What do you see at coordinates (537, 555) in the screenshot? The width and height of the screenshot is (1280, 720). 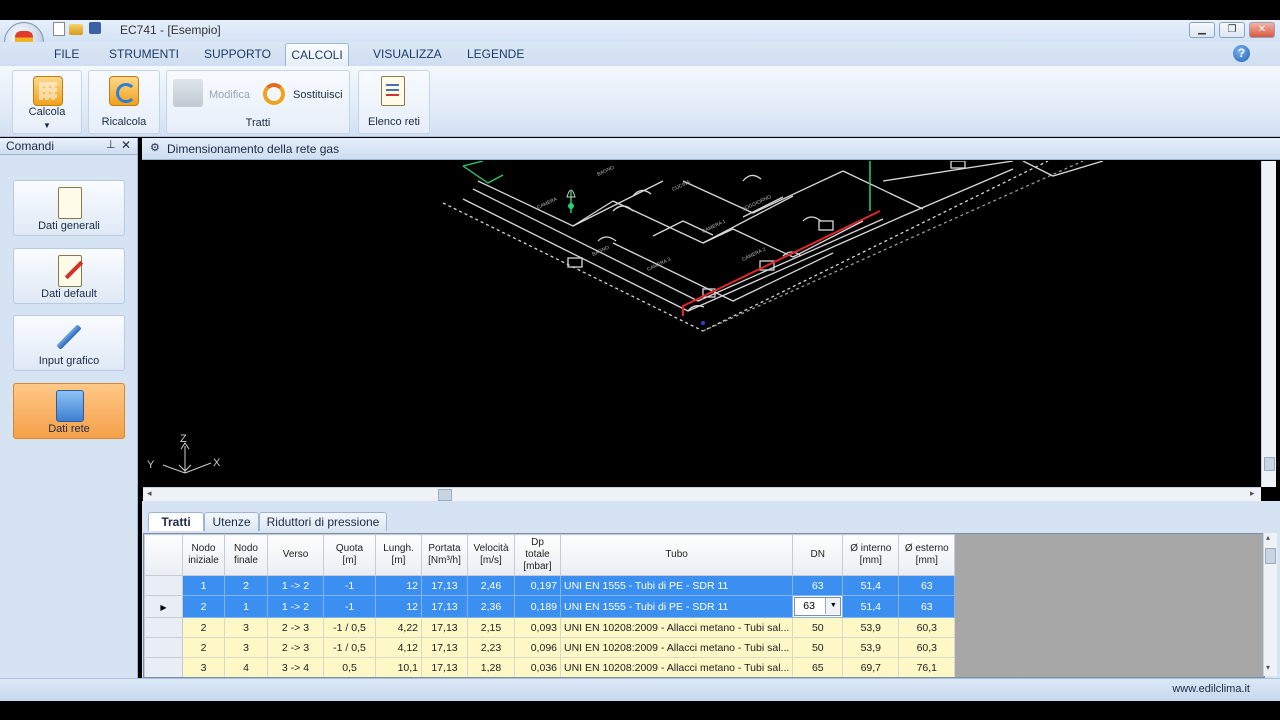 I see `column-header: Dp totale [mbar]` at bounding box center [537, 555].